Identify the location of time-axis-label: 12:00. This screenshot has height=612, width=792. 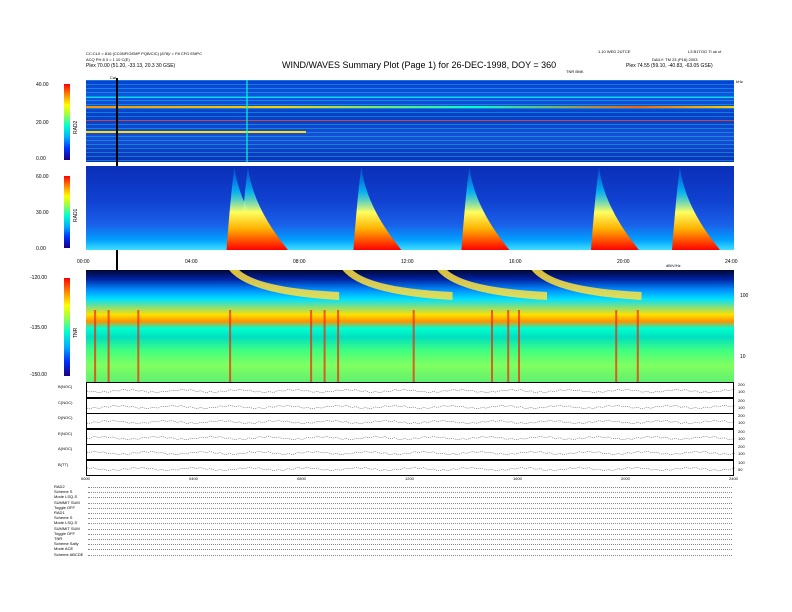
(407, 262).